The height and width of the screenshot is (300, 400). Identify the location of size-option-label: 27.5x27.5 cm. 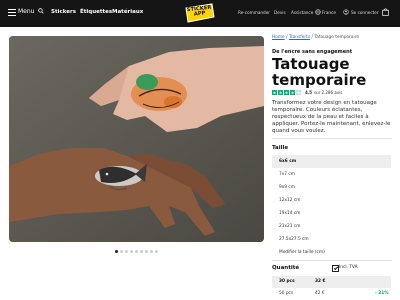
(294, 239).